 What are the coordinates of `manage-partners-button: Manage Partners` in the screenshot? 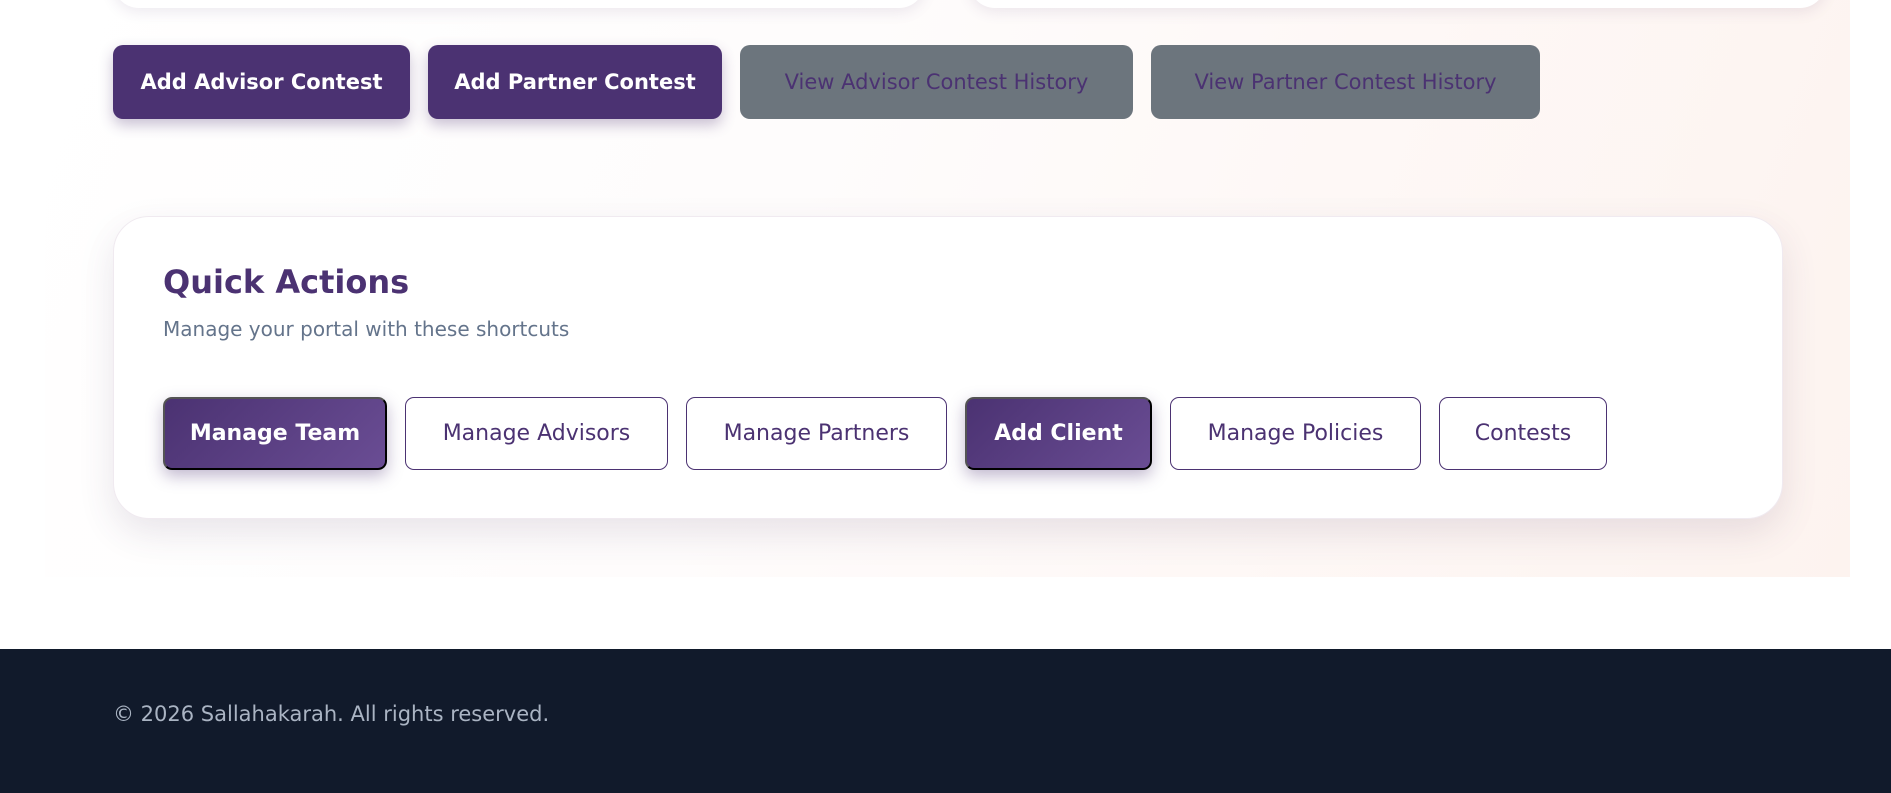 It's located at (816, 433).